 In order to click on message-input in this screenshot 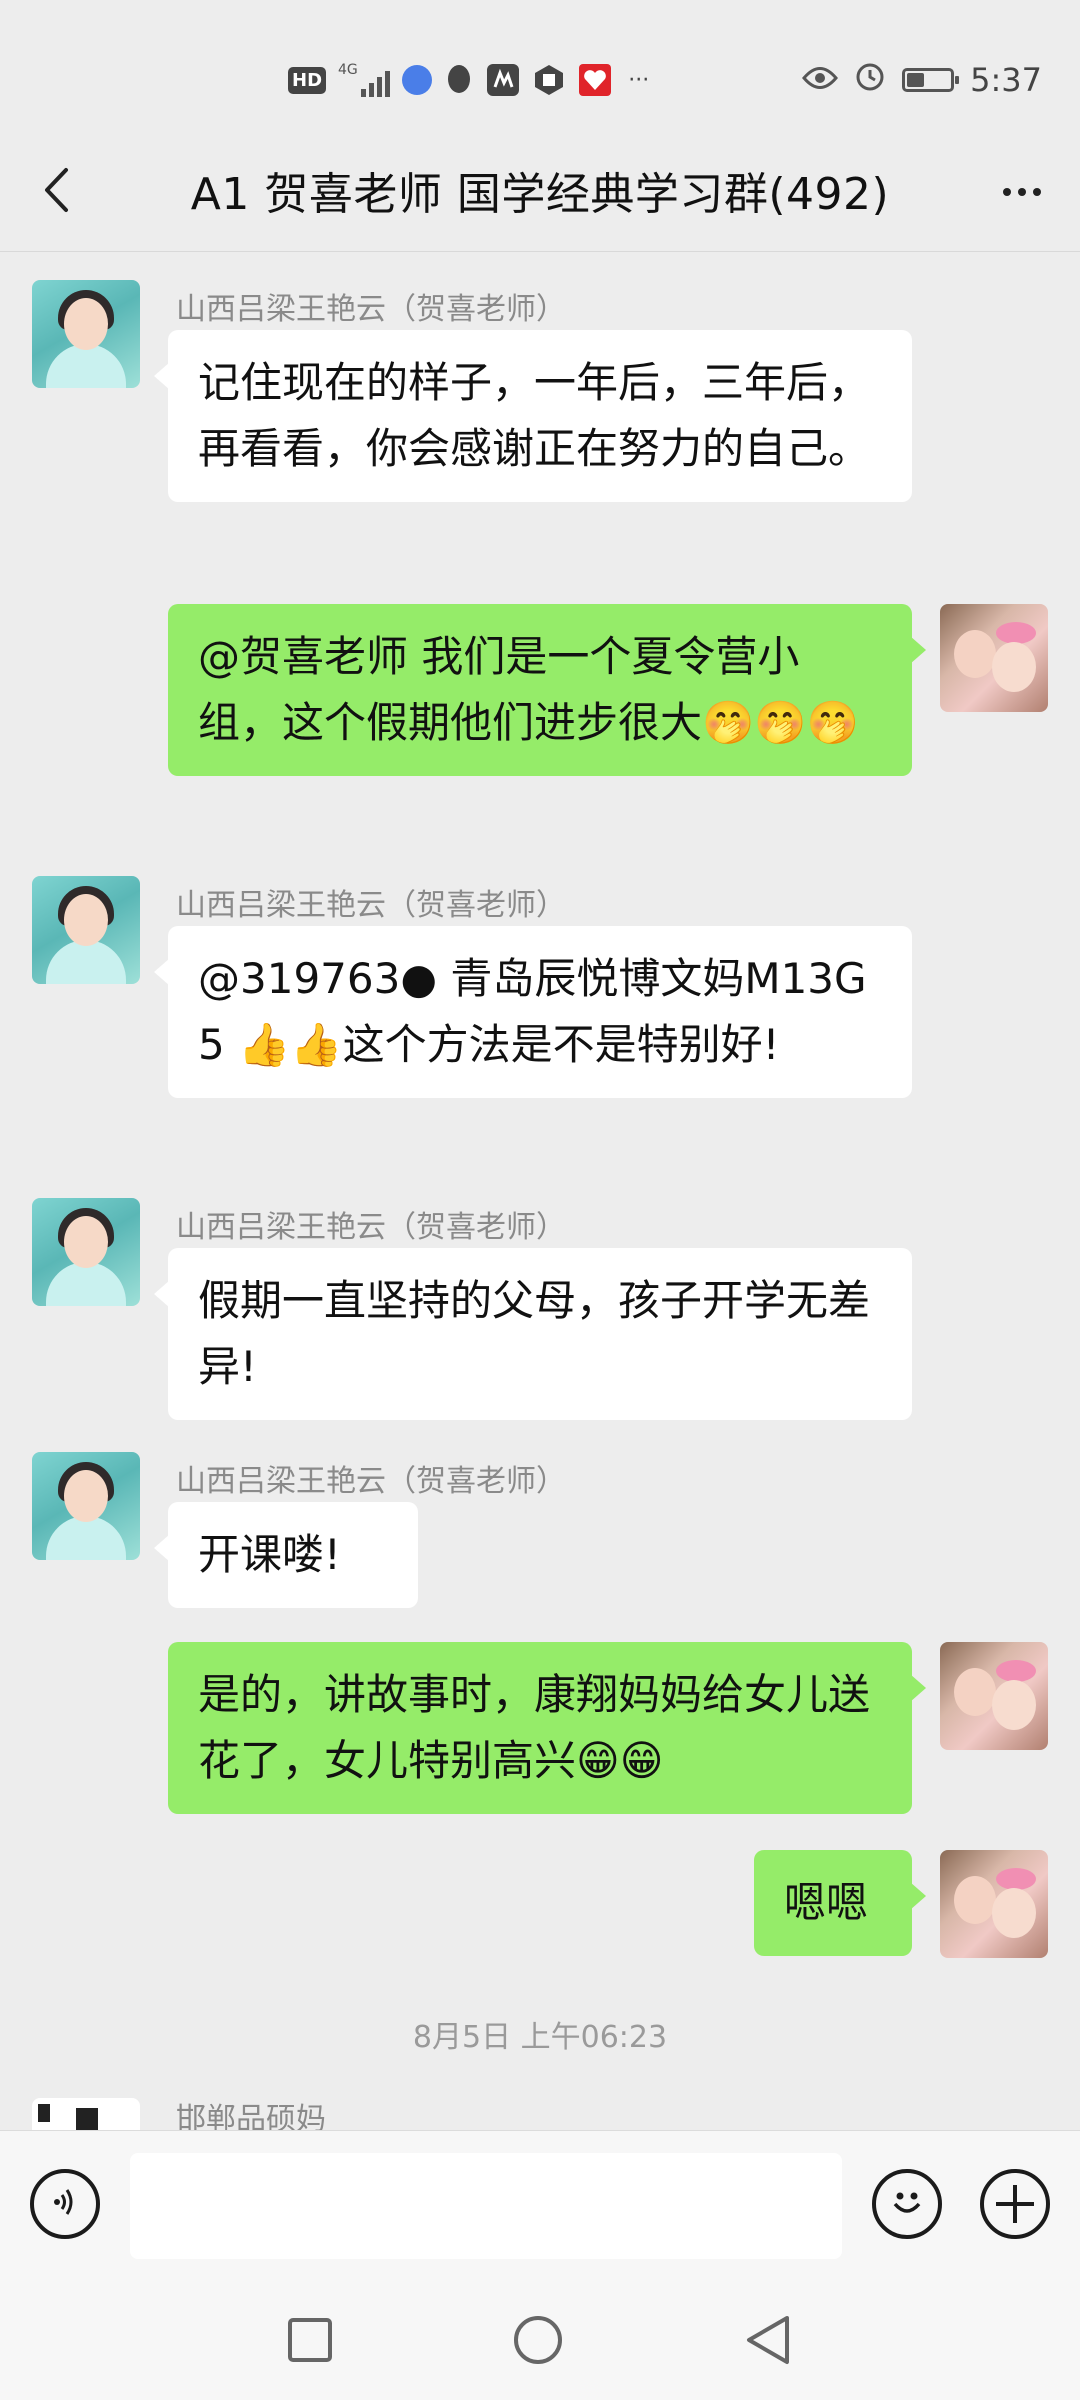, I will do `click(486, 2206)`.